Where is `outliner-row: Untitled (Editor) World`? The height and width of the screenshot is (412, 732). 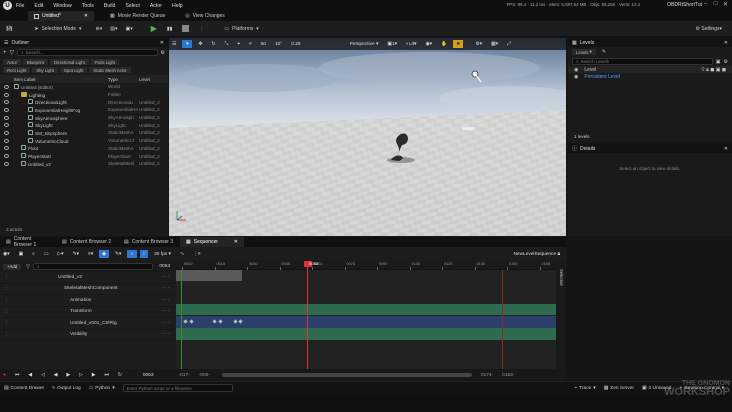 outliner-row: Untitled (Editor) World is located at coordinates (84, 87).